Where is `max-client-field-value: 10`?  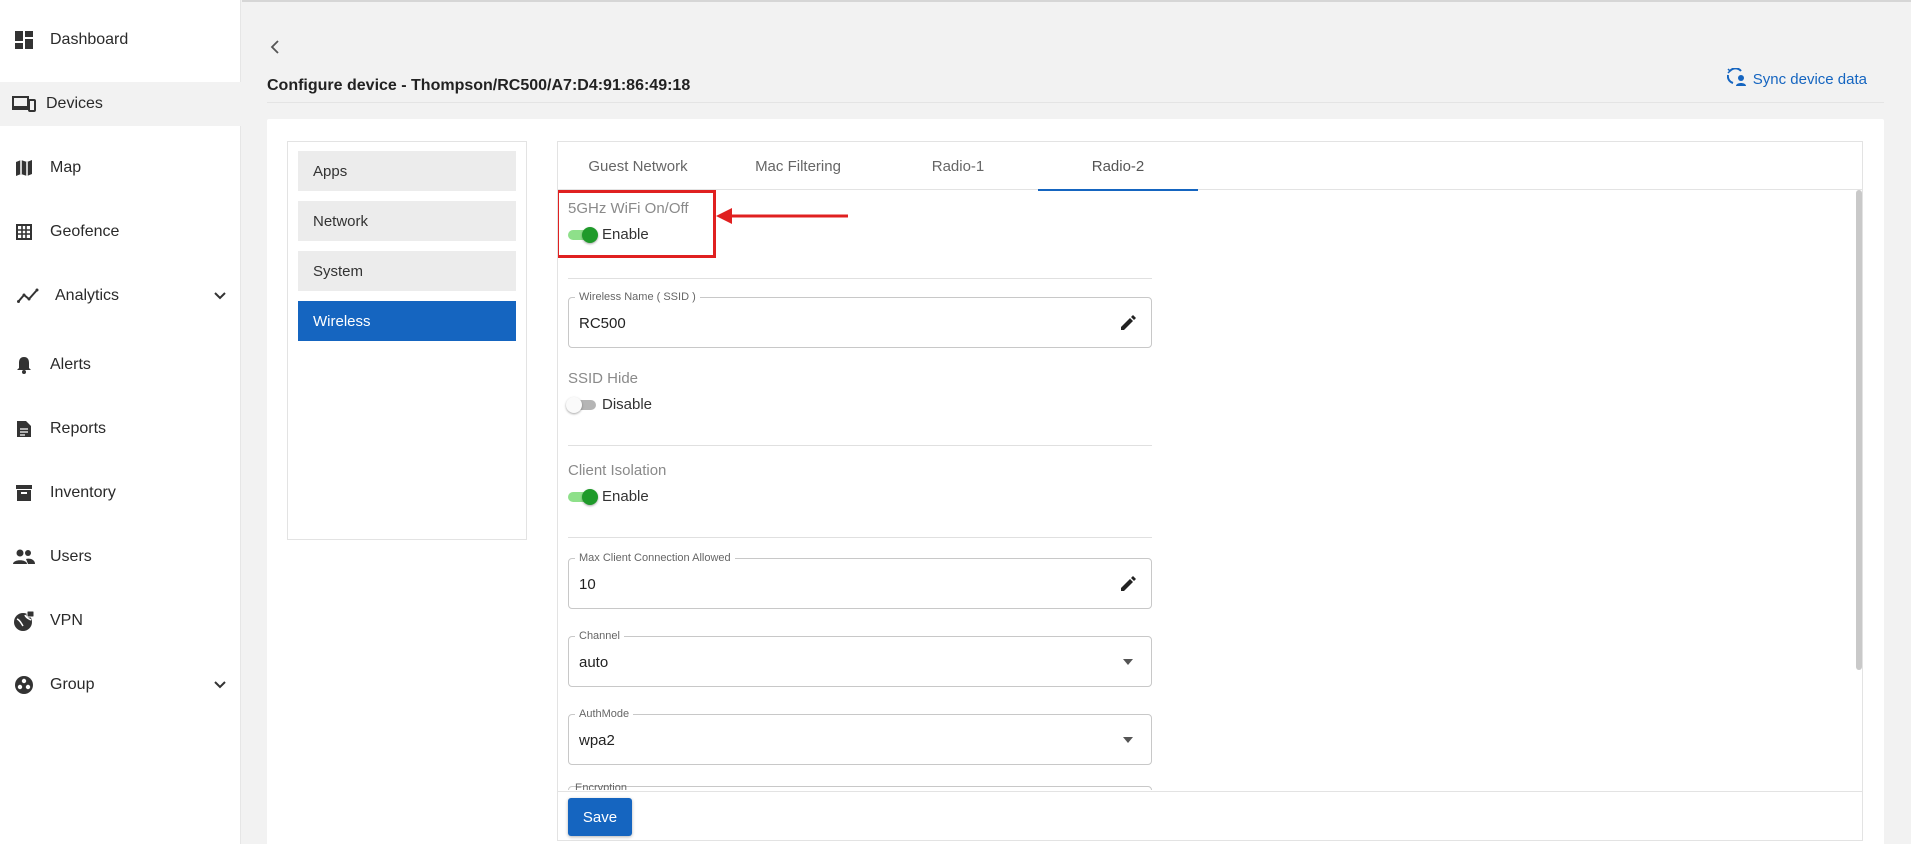
max-client-field-value: 10 is located at coordinates (587, 584).